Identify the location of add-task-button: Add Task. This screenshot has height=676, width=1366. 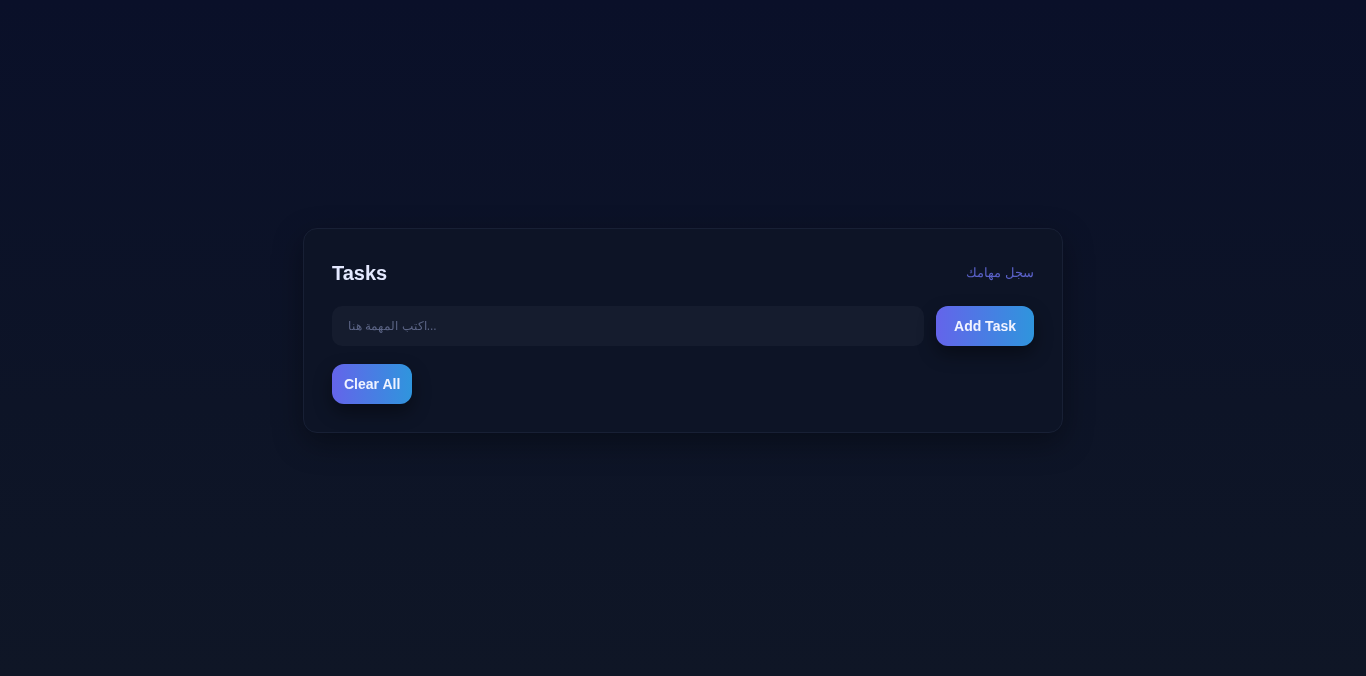
(985, 325).